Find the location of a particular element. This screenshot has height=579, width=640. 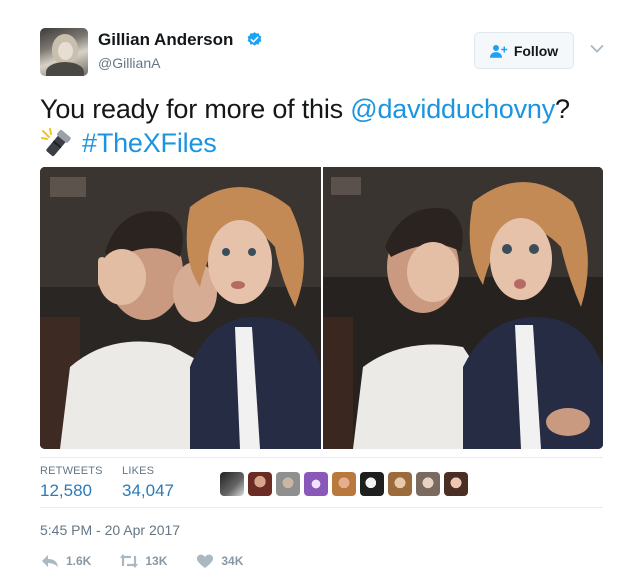

author-display-name: Gillian Anderson is located at coordinates (165, 40).